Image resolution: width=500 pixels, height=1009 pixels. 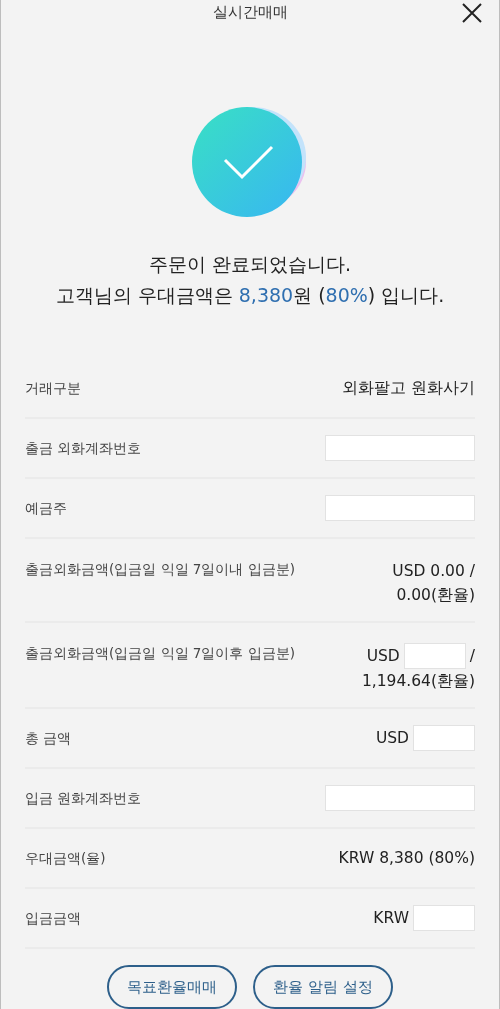 I want to click on row-value: 외화팔고 원화사기, so click(x=408, y=388).